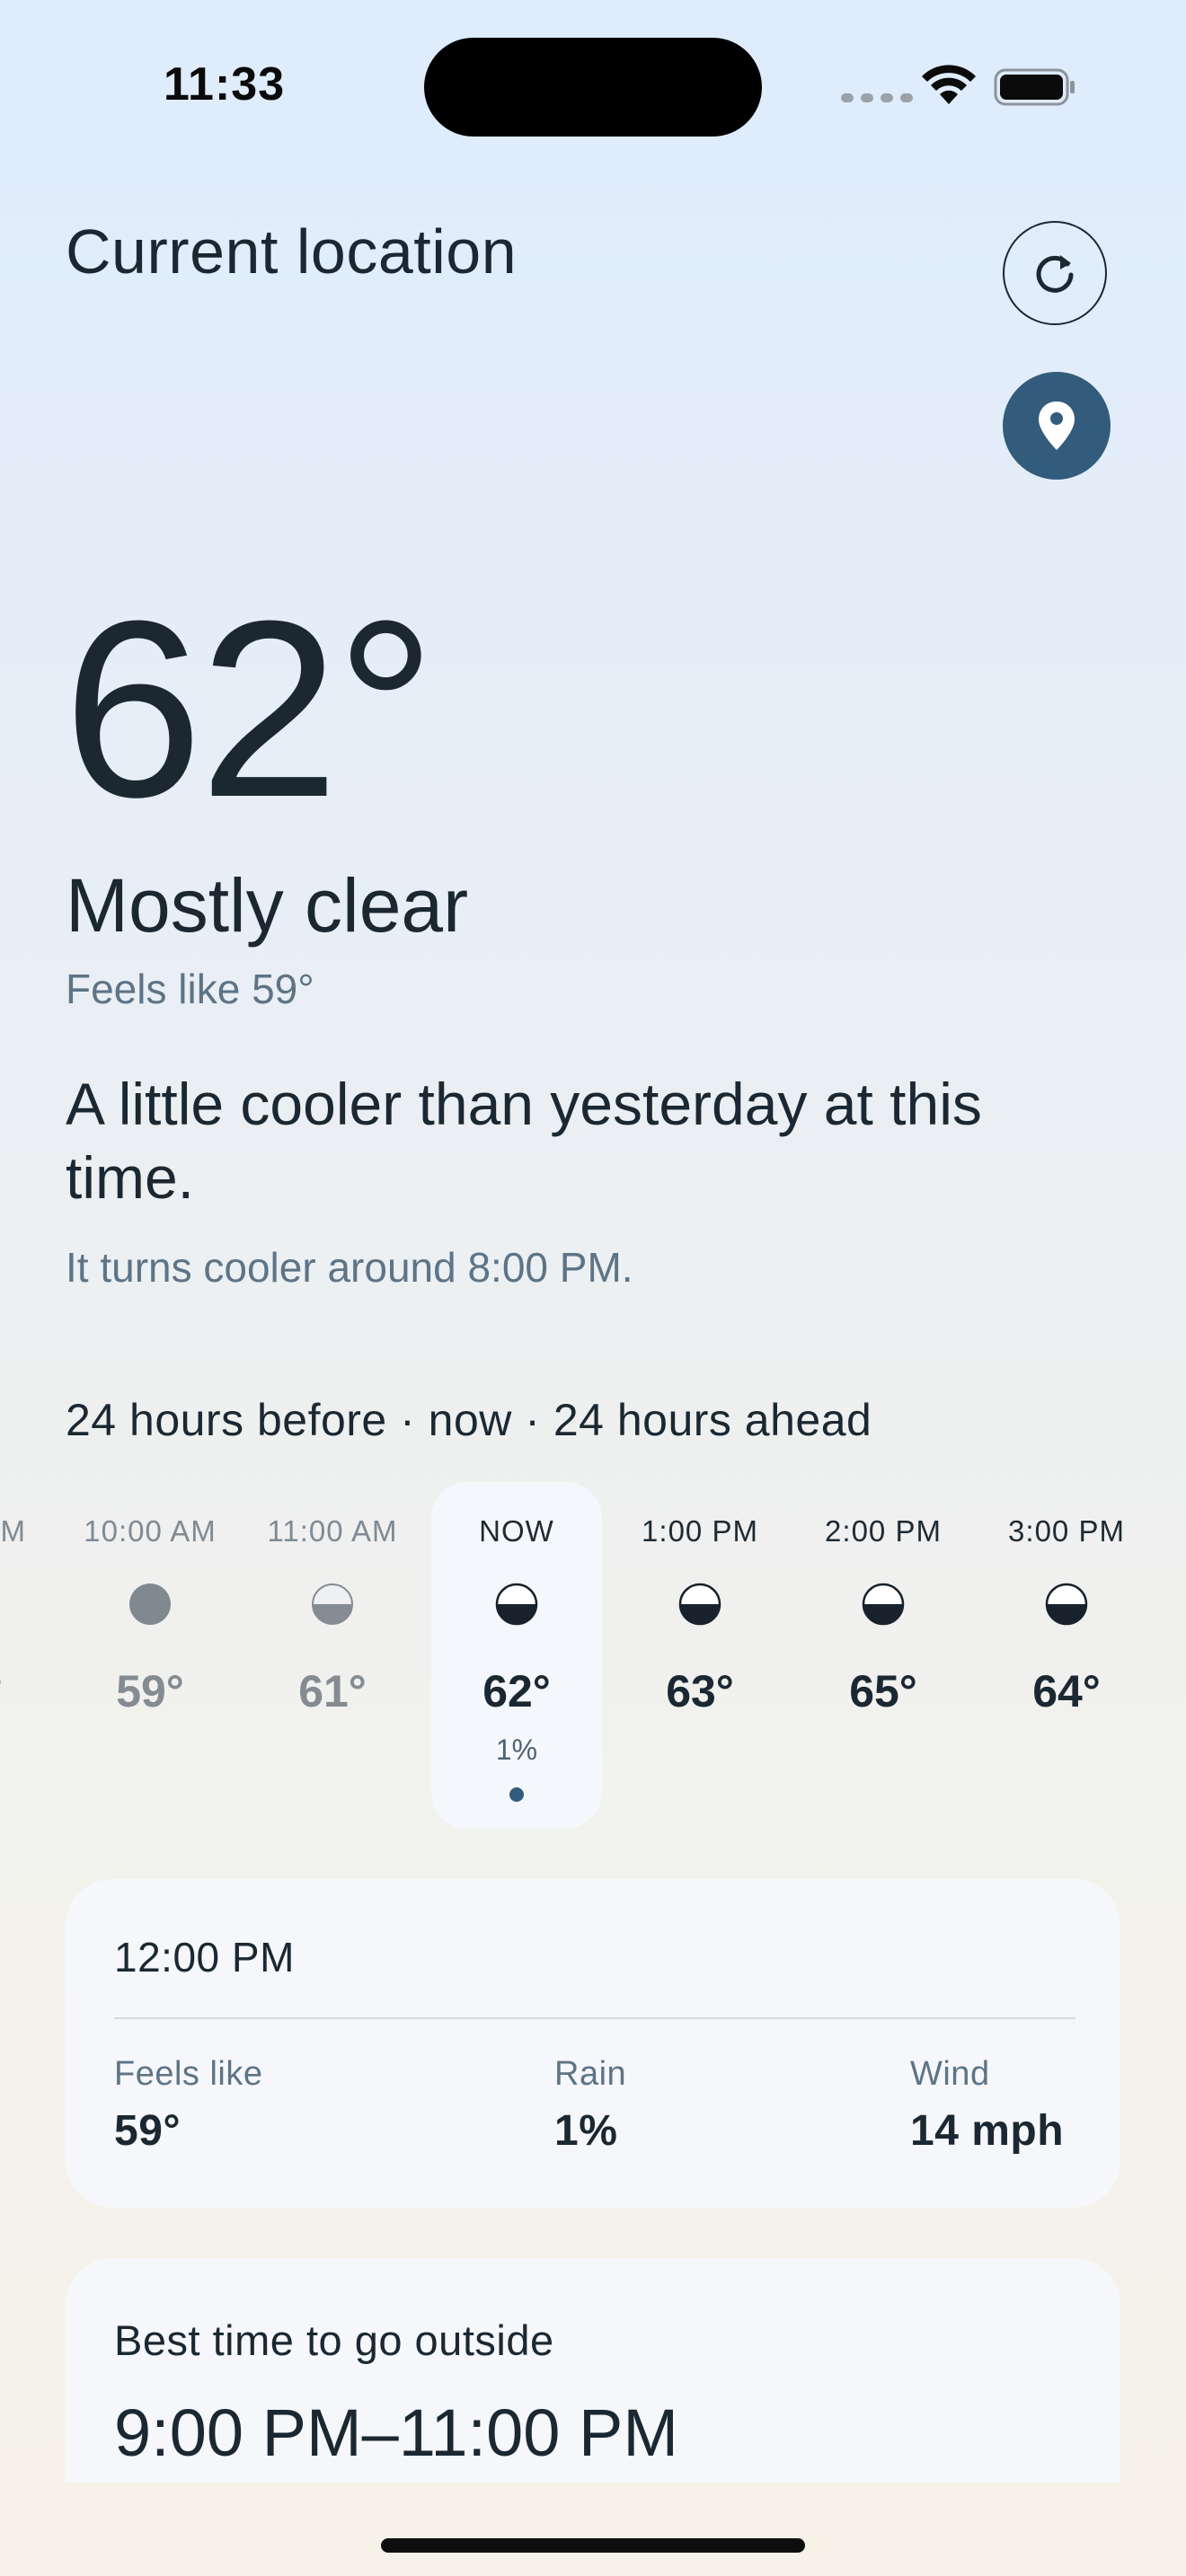  Describe the element at coordinates (1066, 1531) in the screenshot. I see `hour-time: 3:00 PM` at that location.